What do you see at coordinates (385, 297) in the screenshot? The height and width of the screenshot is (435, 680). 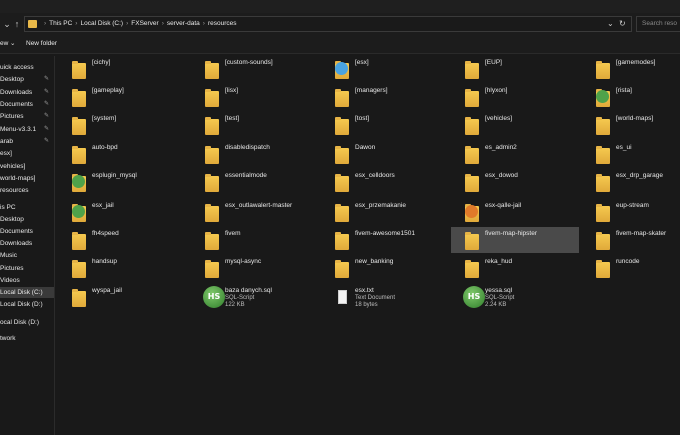 I see `file-item: esx.txt Text Document 18 bytes` at bounding box center [385, 297].